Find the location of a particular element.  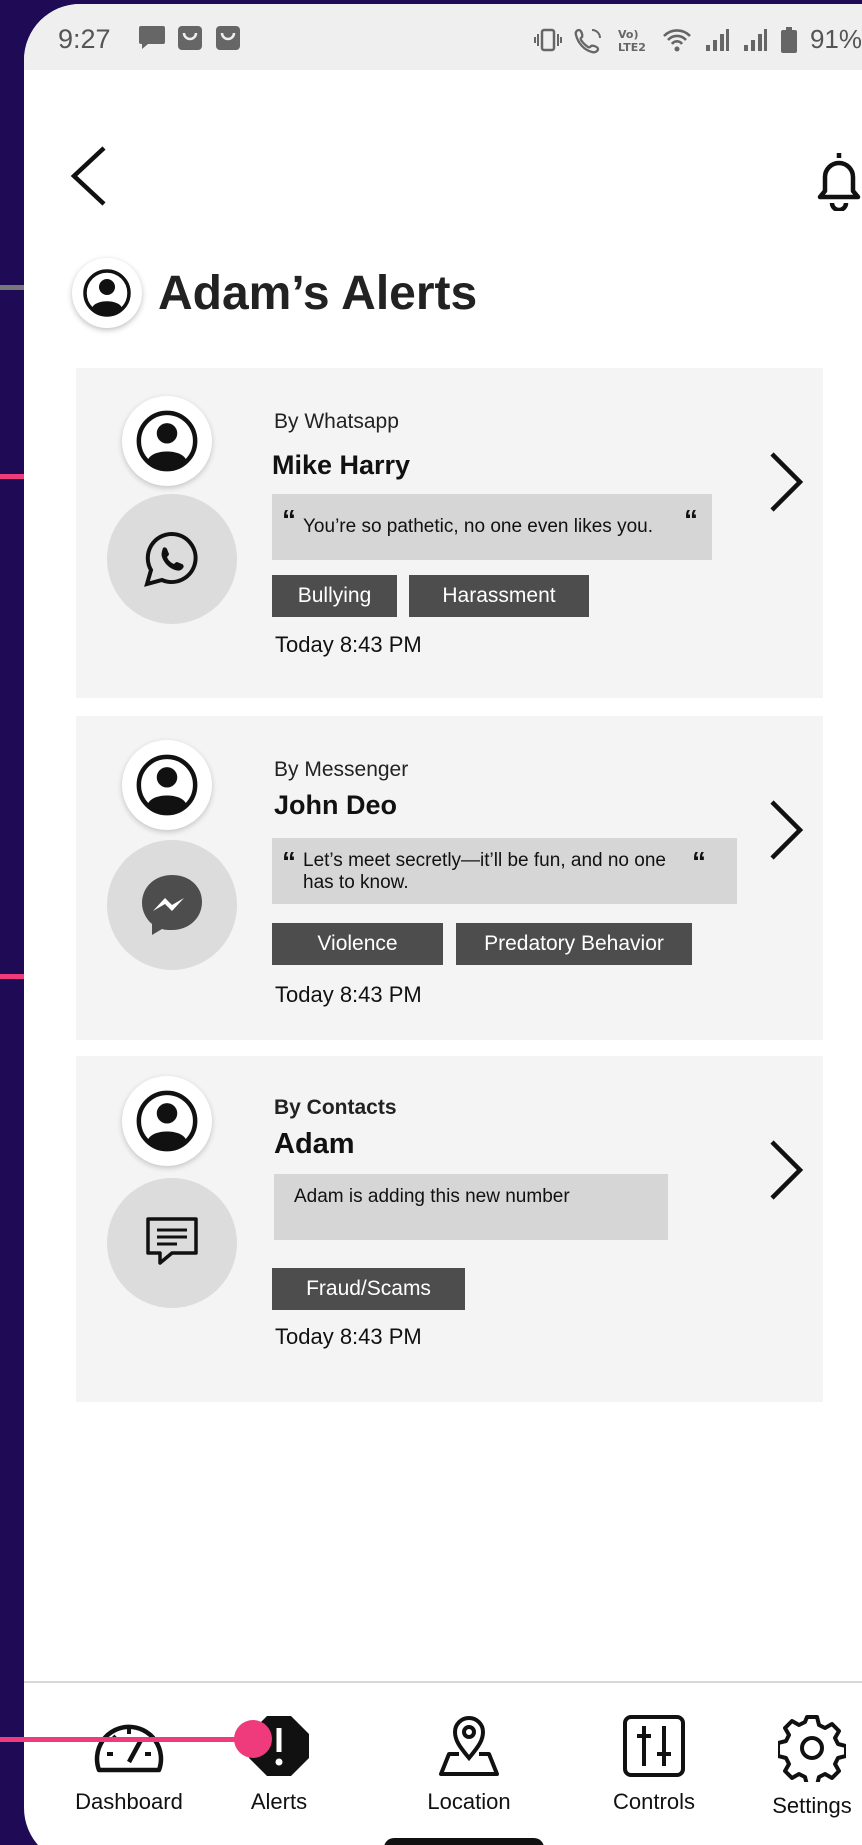

alert-message: Adam is adding this new number is located at coordinates (471, 1207).